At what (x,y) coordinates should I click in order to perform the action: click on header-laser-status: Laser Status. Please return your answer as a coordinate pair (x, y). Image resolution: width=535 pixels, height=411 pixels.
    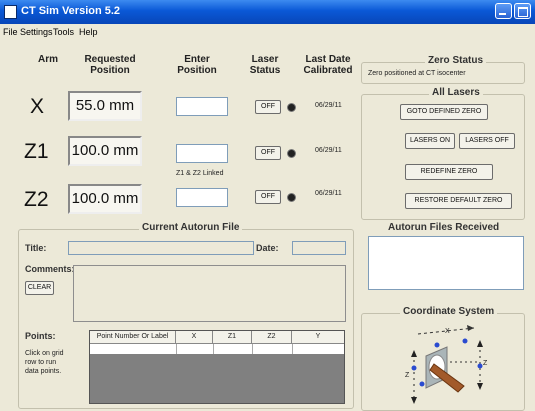
    Looking at the image, I should click on (265, 65).